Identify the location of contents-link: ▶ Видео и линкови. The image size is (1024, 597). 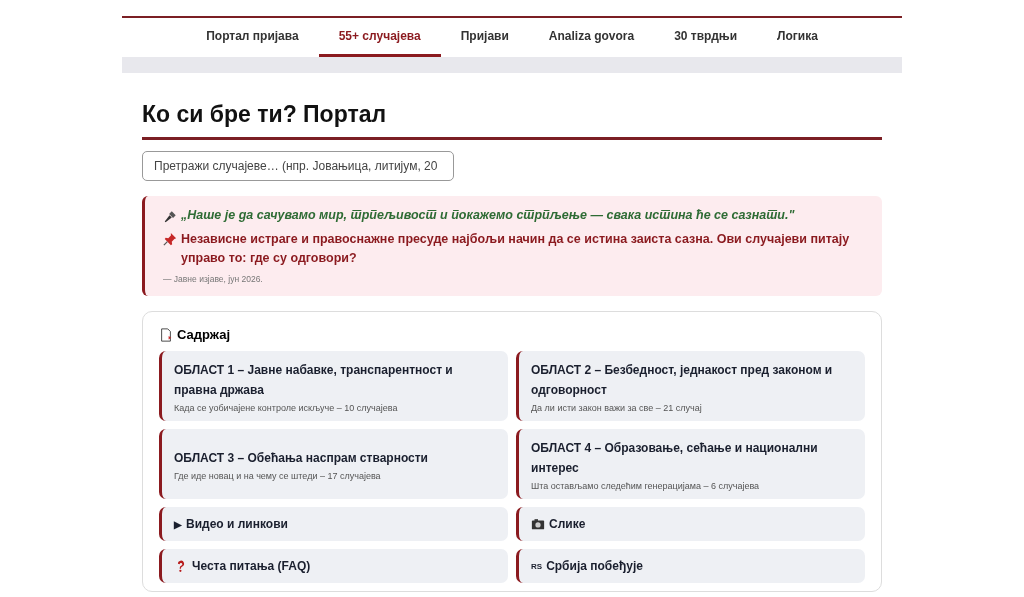
(333, 524).